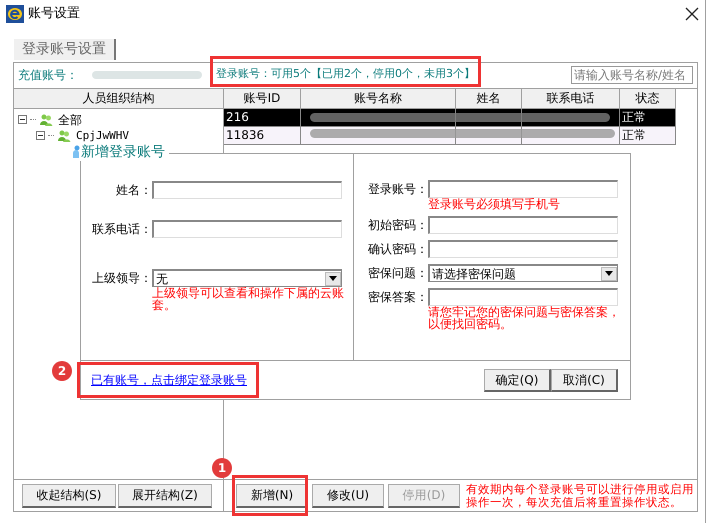 The image size is (710, 523). What do you see at coordinates (494, 204) in the screenshot?
I see `hint-text: 登录账号必须填写手机号` at bounding box center [494, 204].